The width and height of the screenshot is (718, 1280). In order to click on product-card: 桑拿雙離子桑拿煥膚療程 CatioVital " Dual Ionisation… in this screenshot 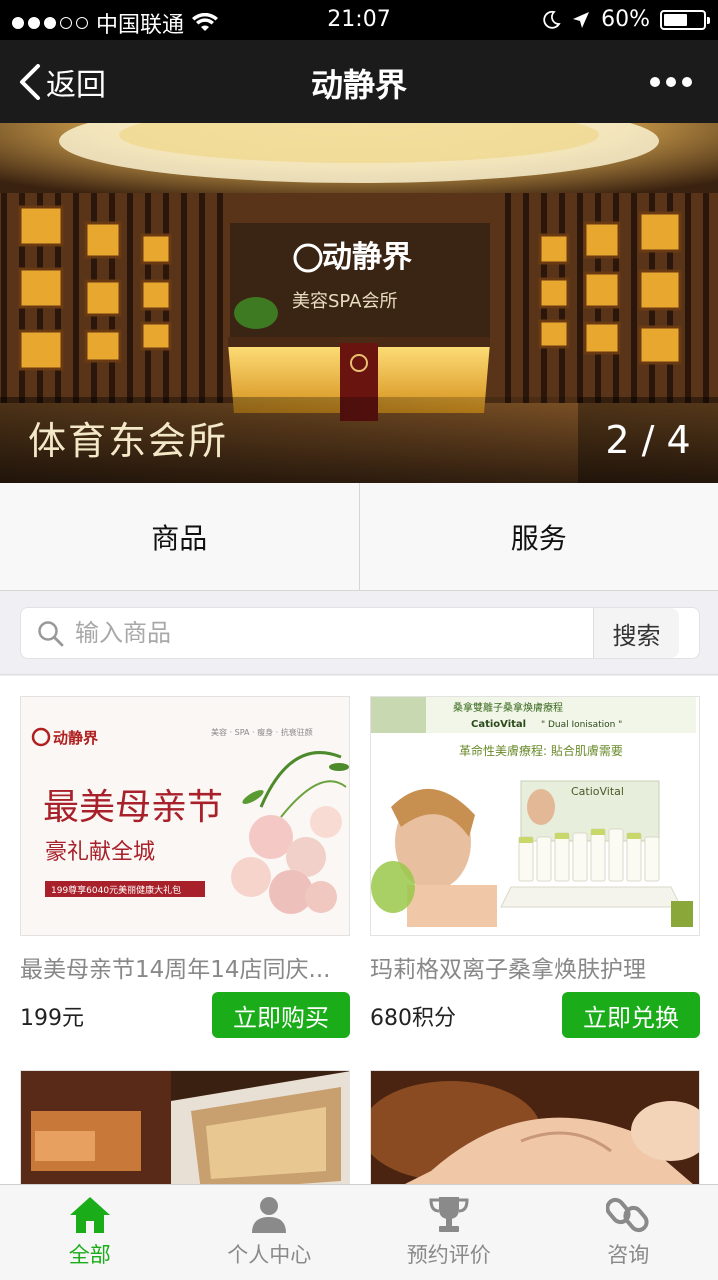, I will do `click(535, 867)`.